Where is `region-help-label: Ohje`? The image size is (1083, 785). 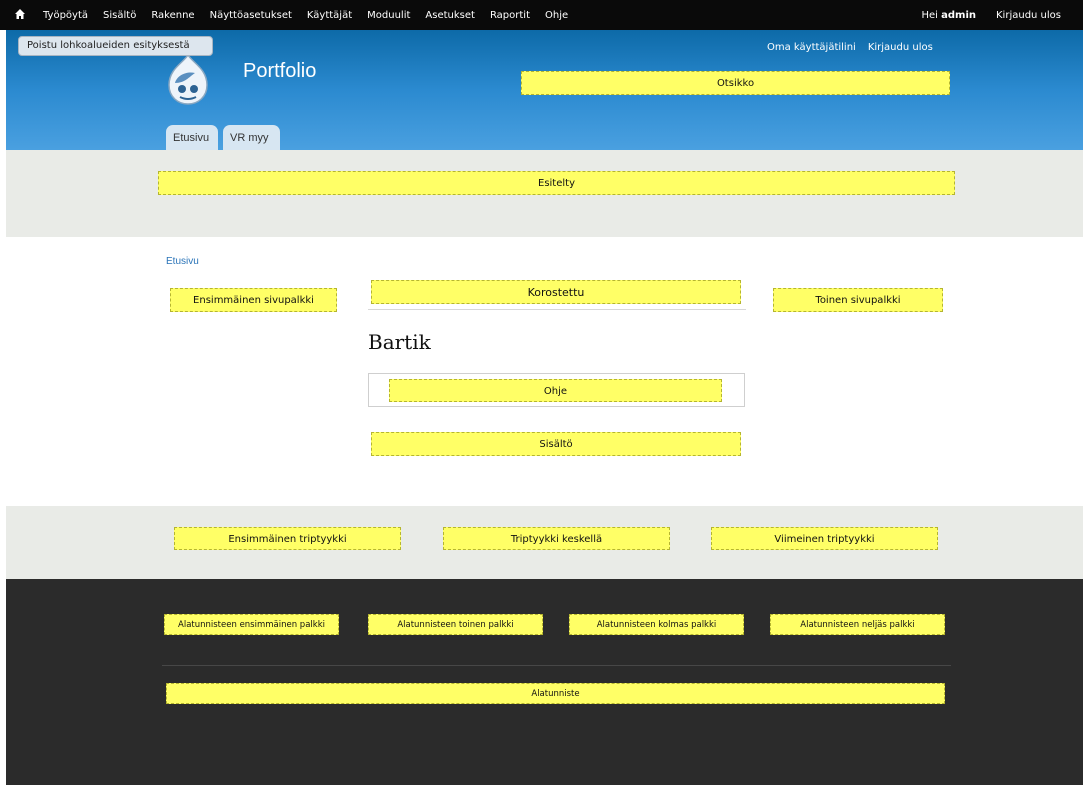 region-help-label: Ohje is located at coordinates (555, 391).